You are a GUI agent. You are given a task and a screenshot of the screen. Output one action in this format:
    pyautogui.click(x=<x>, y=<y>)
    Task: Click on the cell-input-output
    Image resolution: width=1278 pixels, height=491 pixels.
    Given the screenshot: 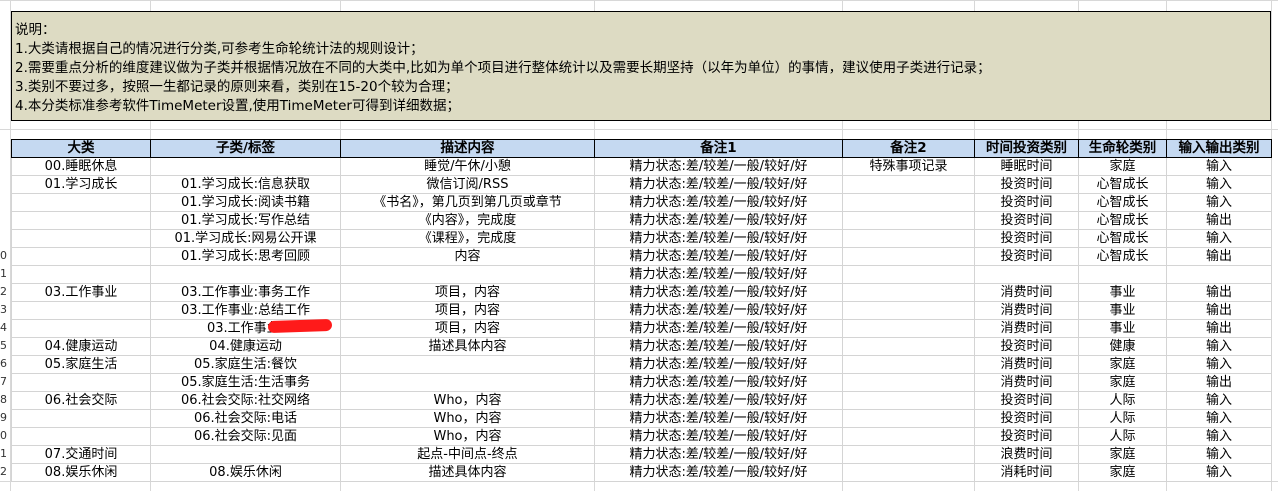 What is the action you would take?
    pyautogui.click(x=1219, y=274)
    